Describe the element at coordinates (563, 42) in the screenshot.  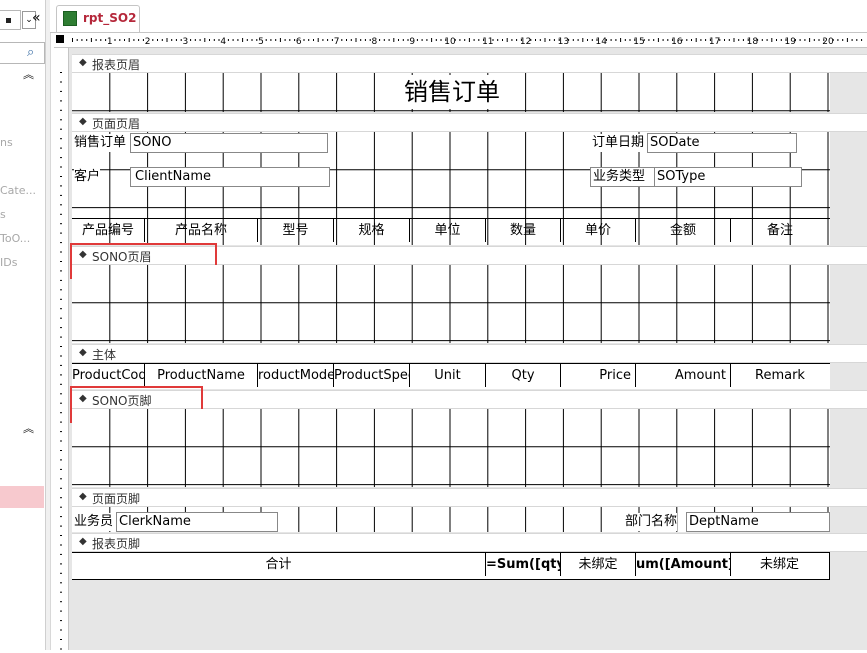
I see `ruler-number: 13` at that location.